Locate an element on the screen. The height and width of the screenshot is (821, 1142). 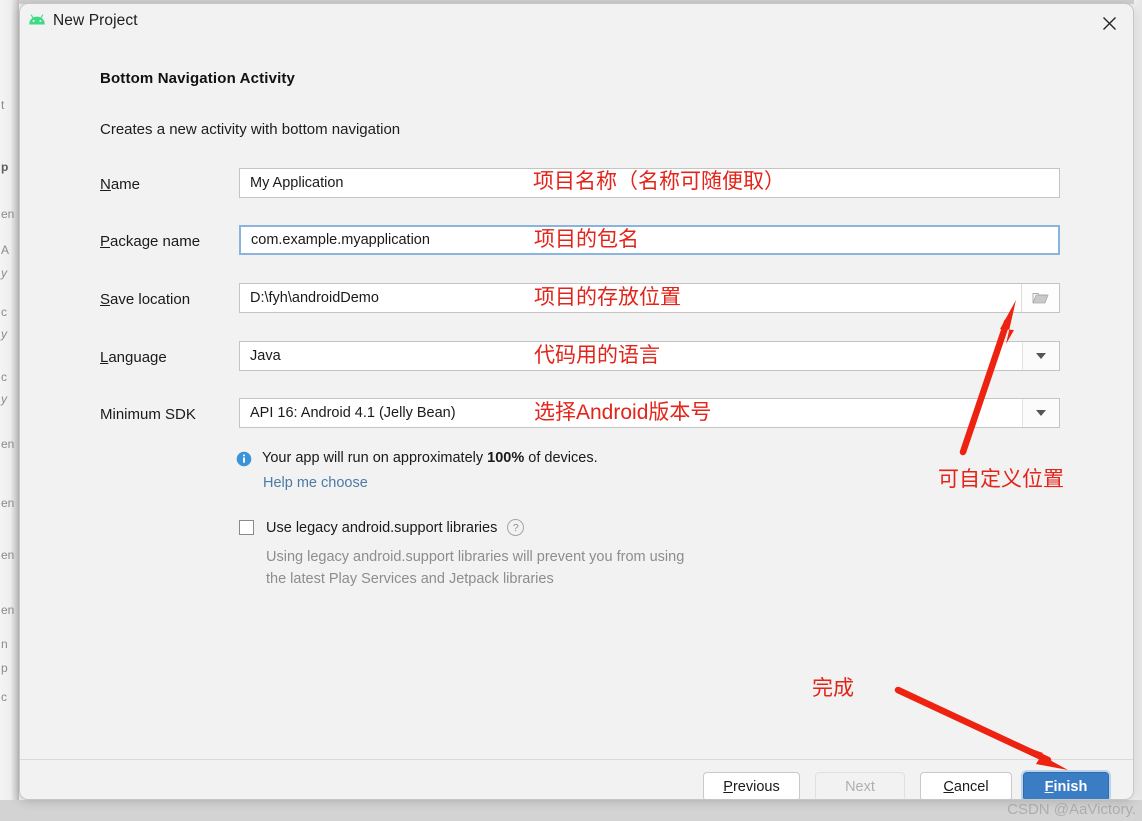
info-percent: 100% is located at coordinates (506, 458).